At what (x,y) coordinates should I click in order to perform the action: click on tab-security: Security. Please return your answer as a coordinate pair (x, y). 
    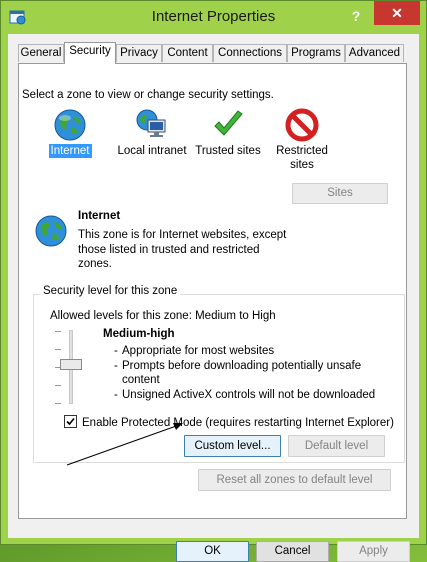
    Looking at the image, I should click on (90, 53).